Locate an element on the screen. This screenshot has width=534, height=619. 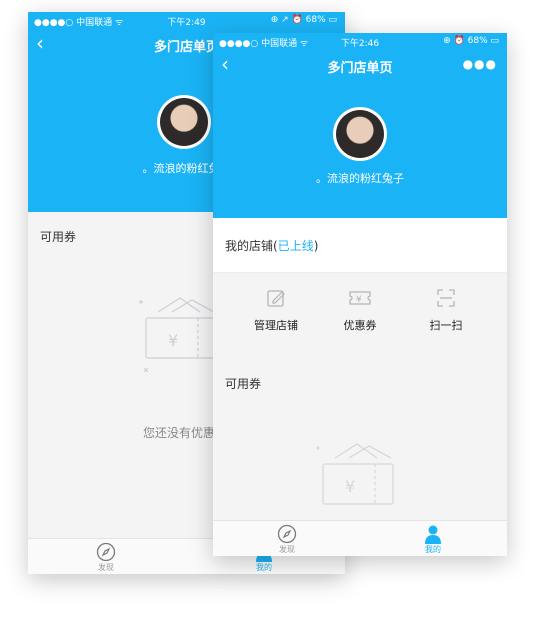
user-name: 。流浪的粉红兔子 is located at coordinates (360, 178).